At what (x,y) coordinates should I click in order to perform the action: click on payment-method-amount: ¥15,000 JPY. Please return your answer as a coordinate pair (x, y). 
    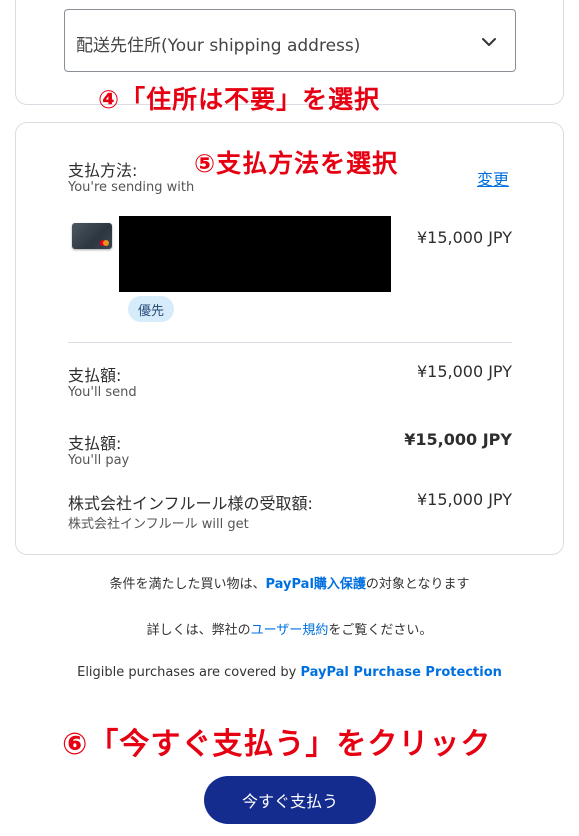
    Looking at the image, I should click on (464, 237).